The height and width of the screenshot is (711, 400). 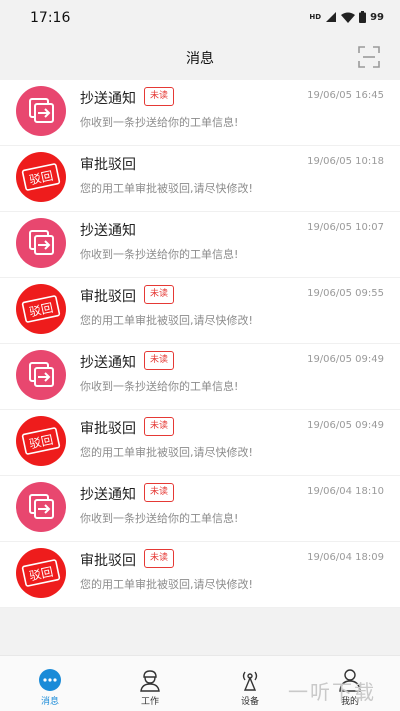 I want to click on message-row: 驳回 审批驳回 未读 19/06/05 09:49 您的用工单审批被驳回,请尽快修改!, so click(x=200, y=443).